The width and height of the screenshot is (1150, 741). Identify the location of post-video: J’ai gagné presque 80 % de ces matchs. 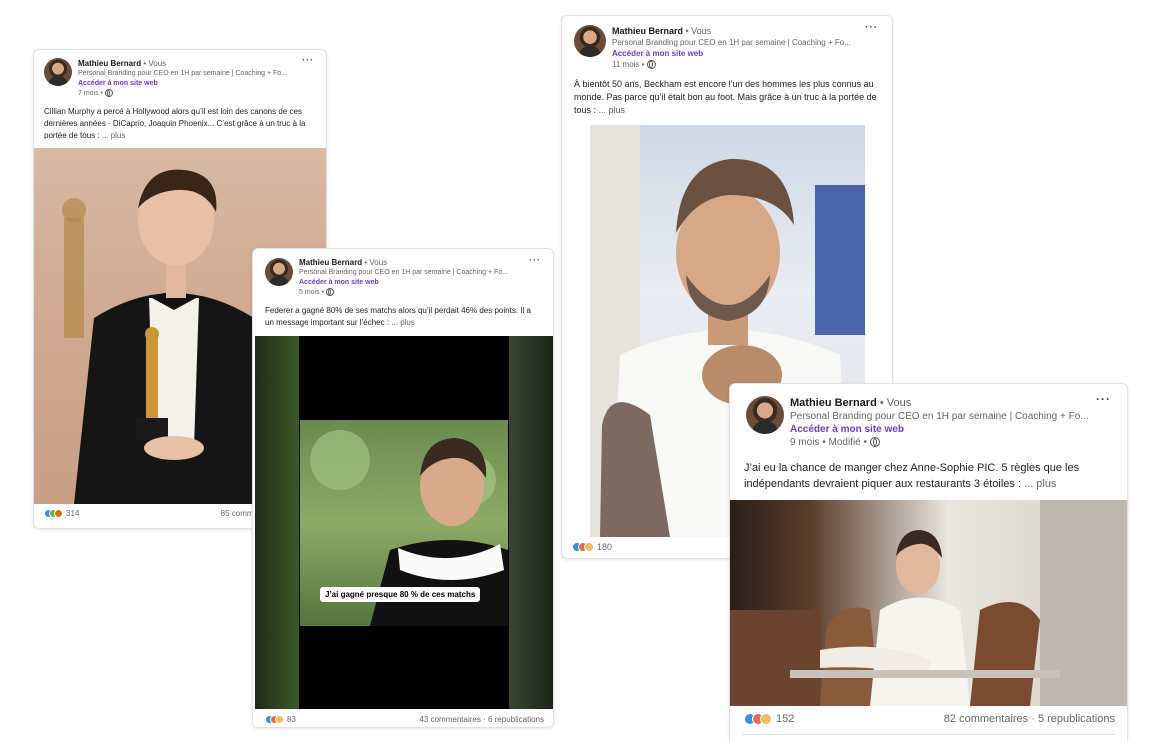
(404, 522).